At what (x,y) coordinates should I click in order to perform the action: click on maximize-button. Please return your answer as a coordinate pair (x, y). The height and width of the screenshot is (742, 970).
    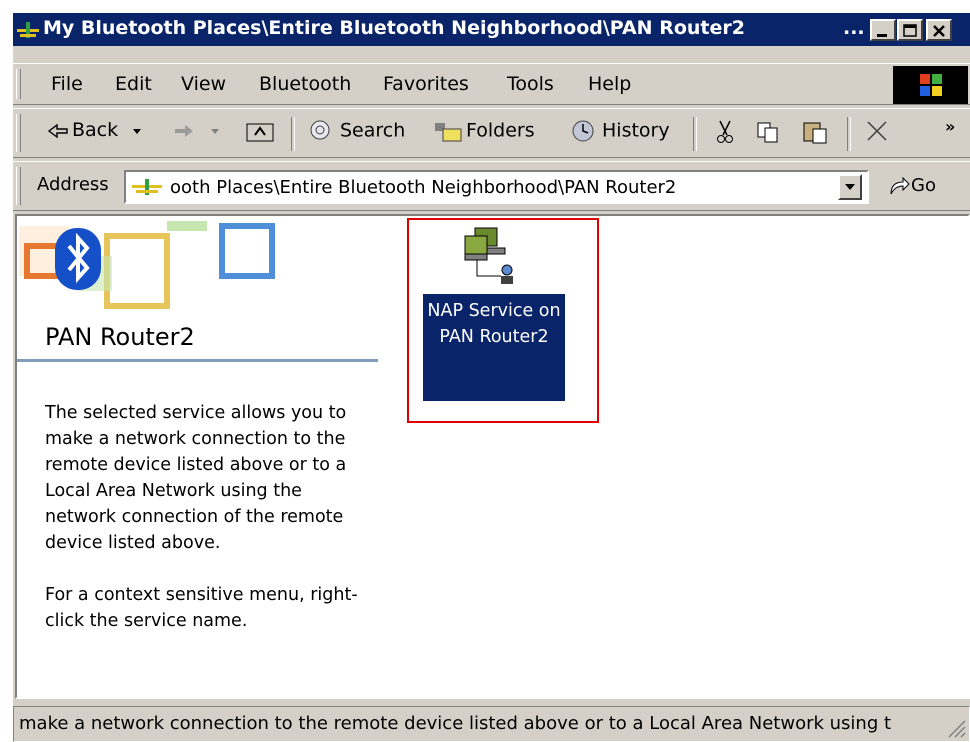
    Looking at the image, I should click on (910, 30).